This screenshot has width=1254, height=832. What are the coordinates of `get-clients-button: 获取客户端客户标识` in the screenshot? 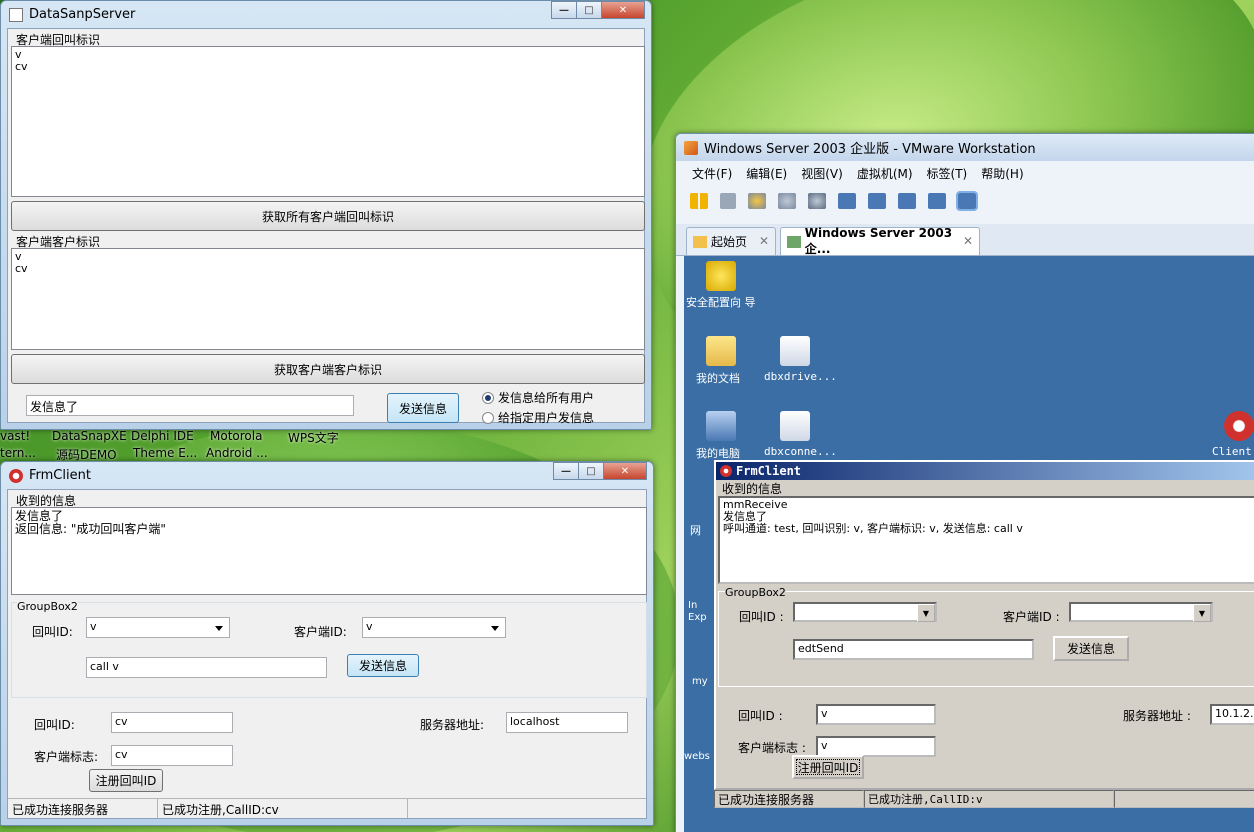 It's located at (328, 369).